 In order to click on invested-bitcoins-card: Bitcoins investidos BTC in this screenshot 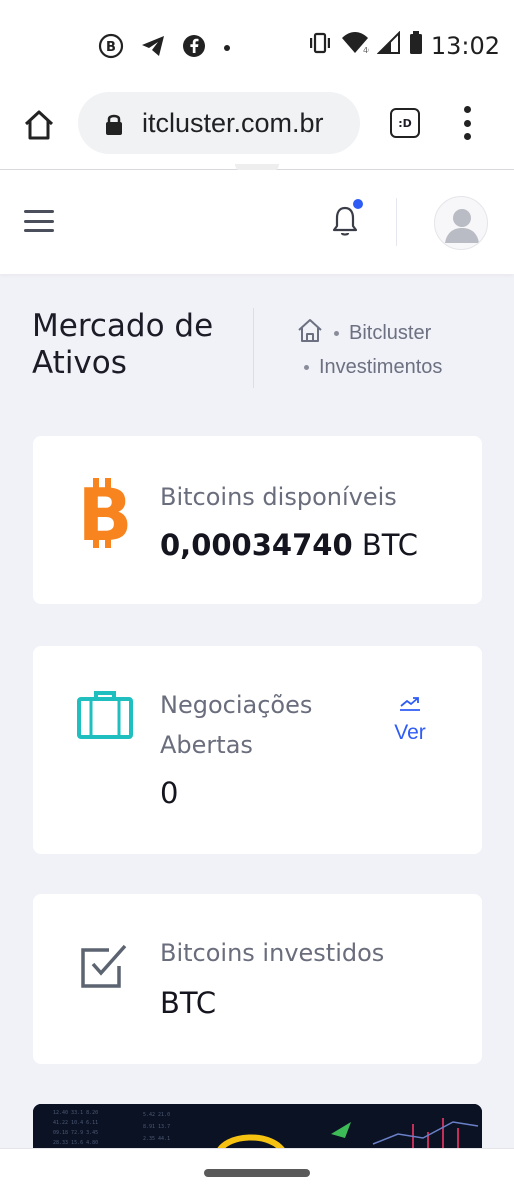, I will do `click(257, 979)`.